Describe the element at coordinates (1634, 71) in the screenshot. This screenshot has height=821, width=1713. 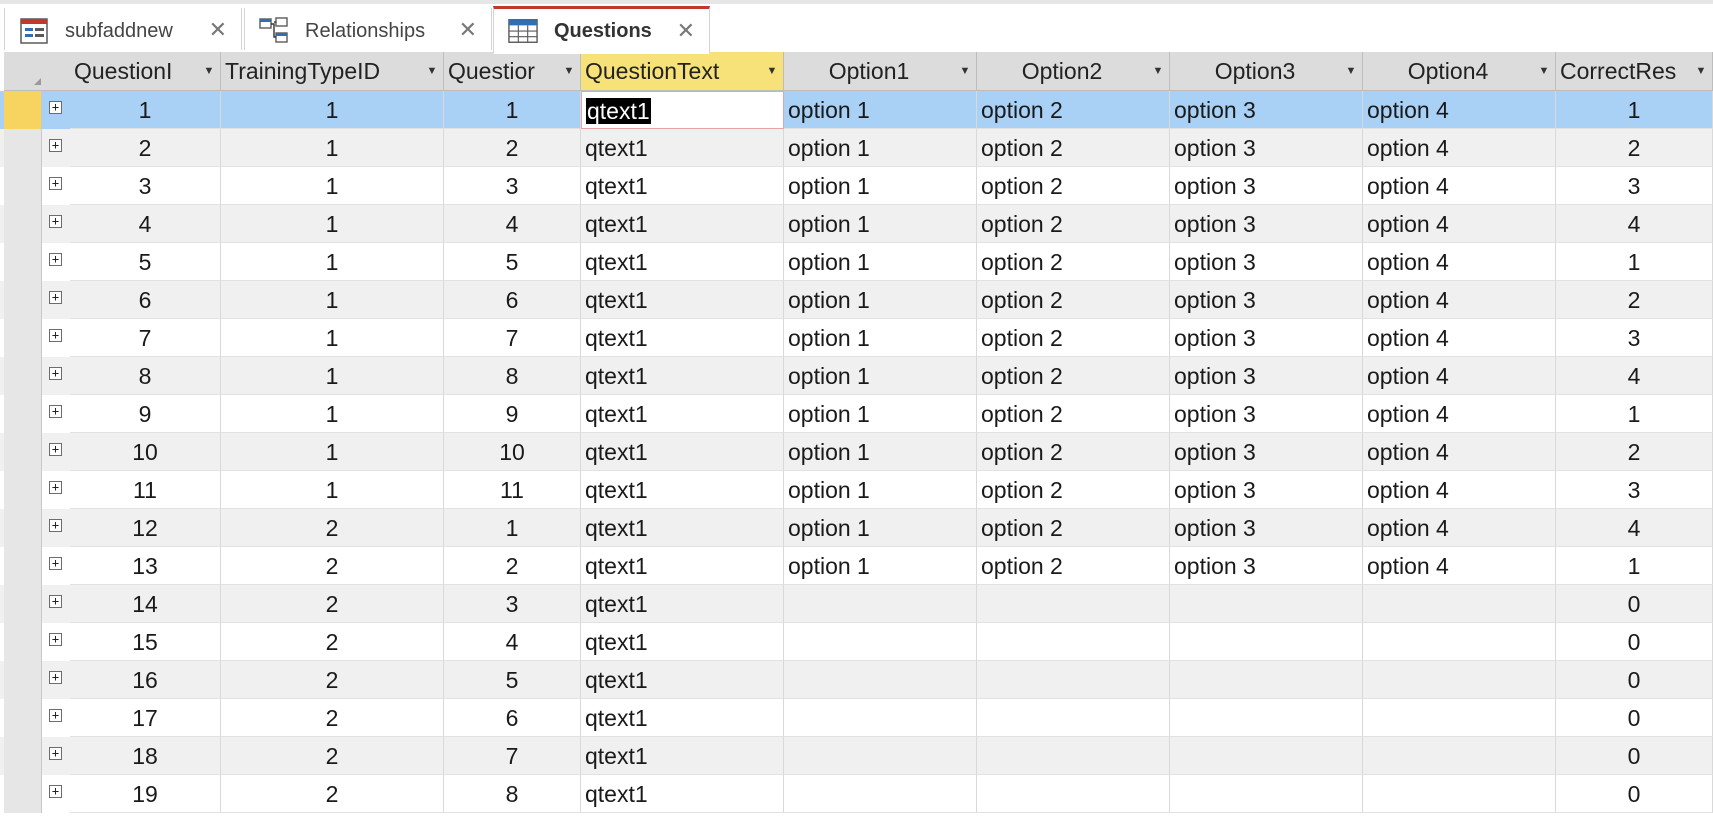
I see `column-header-correctres: CorrectRes ▼` at that location.